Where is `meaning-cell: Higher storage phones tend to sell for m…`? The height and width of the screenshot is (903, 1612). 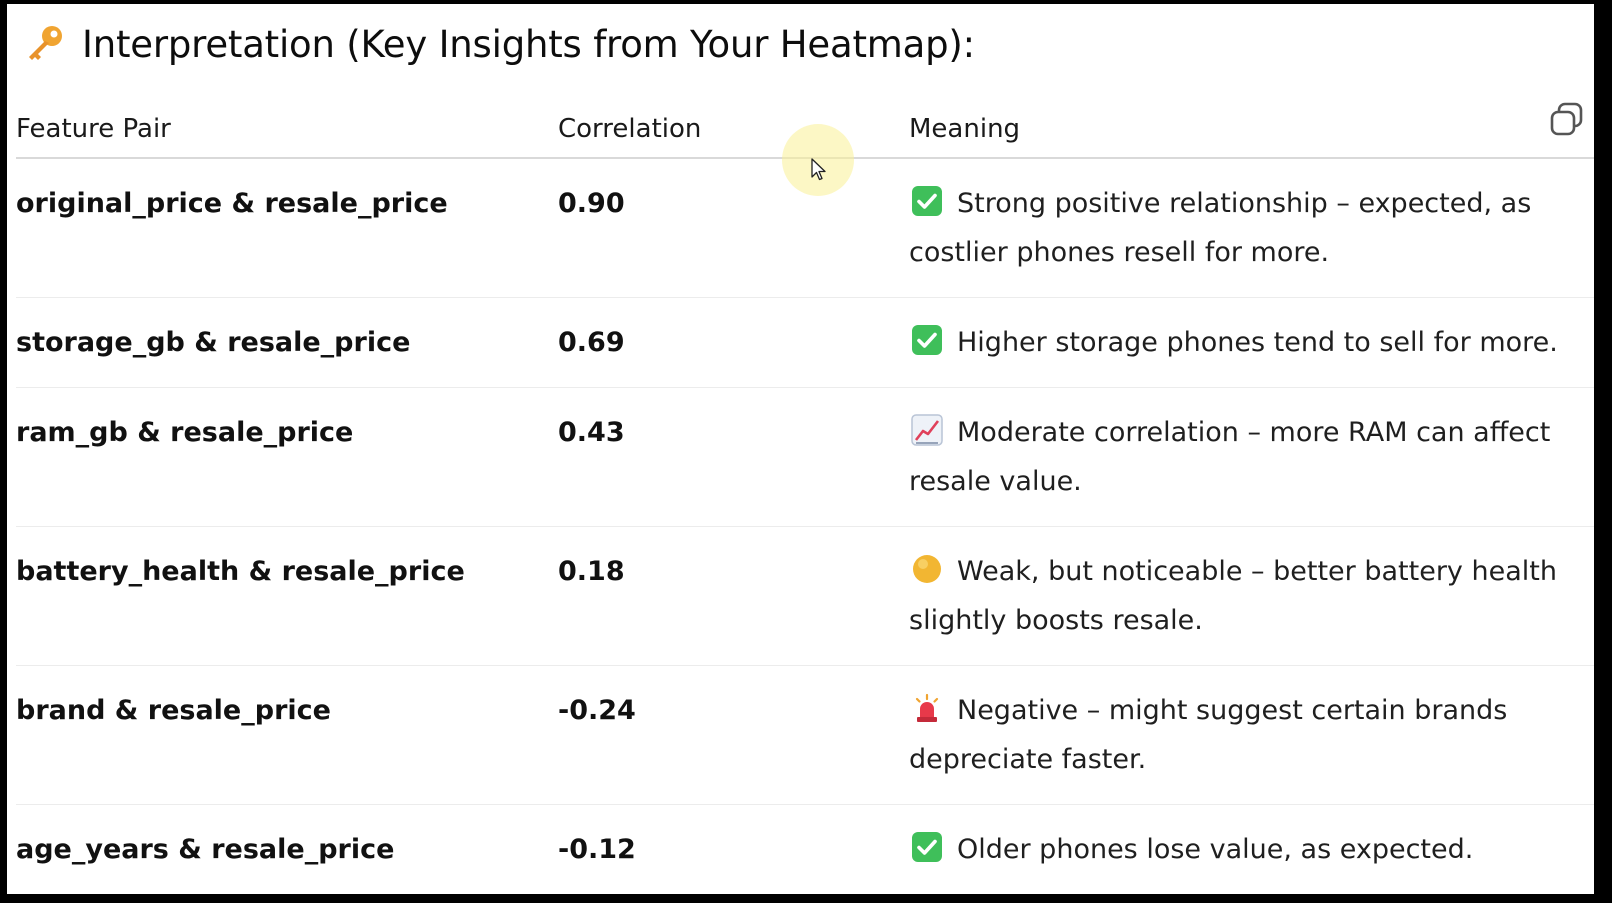
meaning-cell: Higher storage phones tend to sell for m… is located at coordinates (1251, 342).